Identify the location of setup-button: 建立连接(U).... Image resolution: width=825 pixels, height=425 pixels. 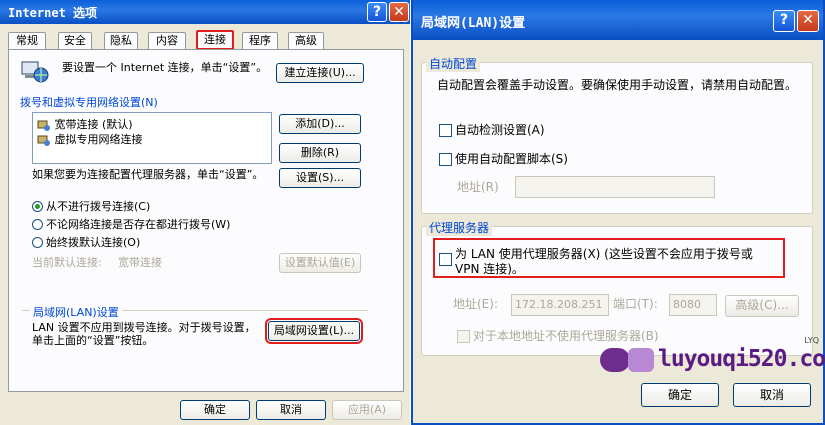
(320, 73).